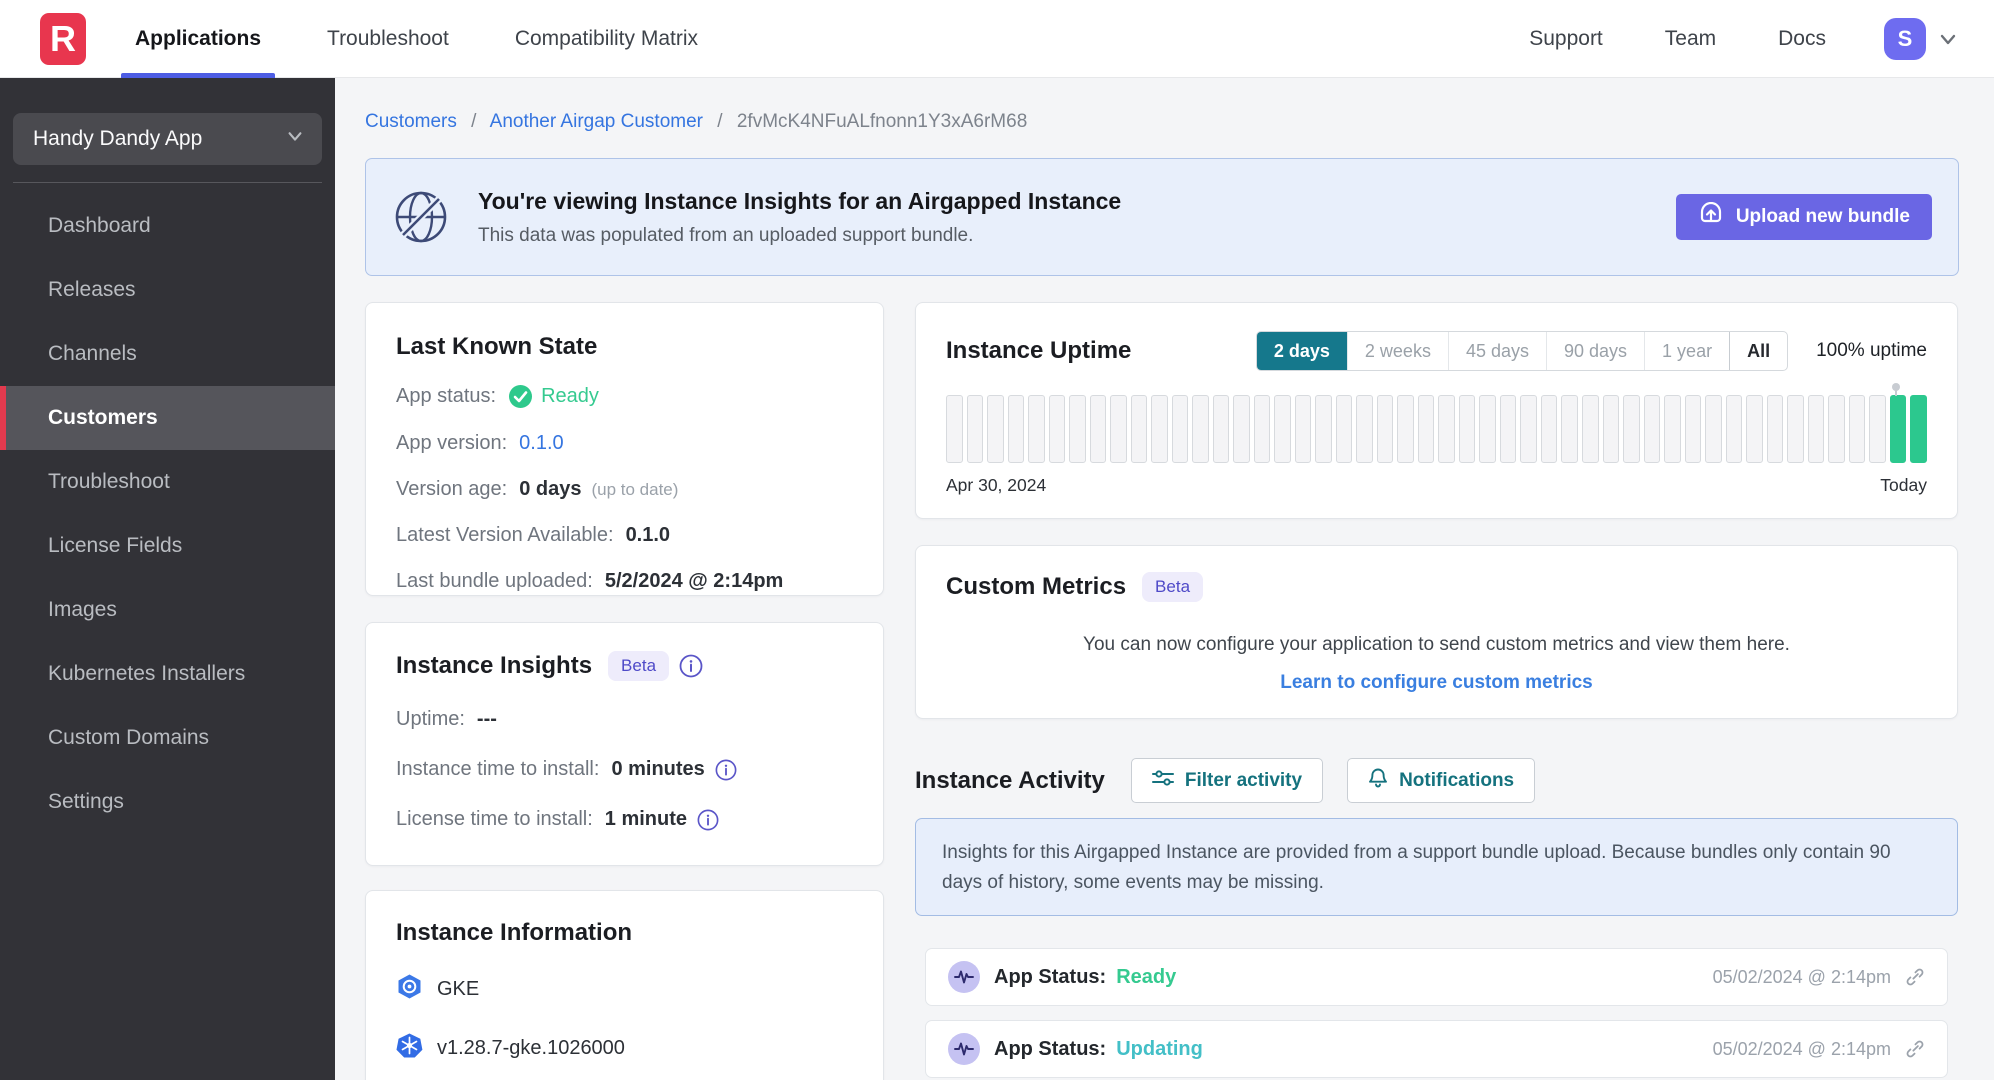  Describe the element at coordinates (411, 121) in the screenshot. I see `breadcrumb-customers-link: Customers` at that location.